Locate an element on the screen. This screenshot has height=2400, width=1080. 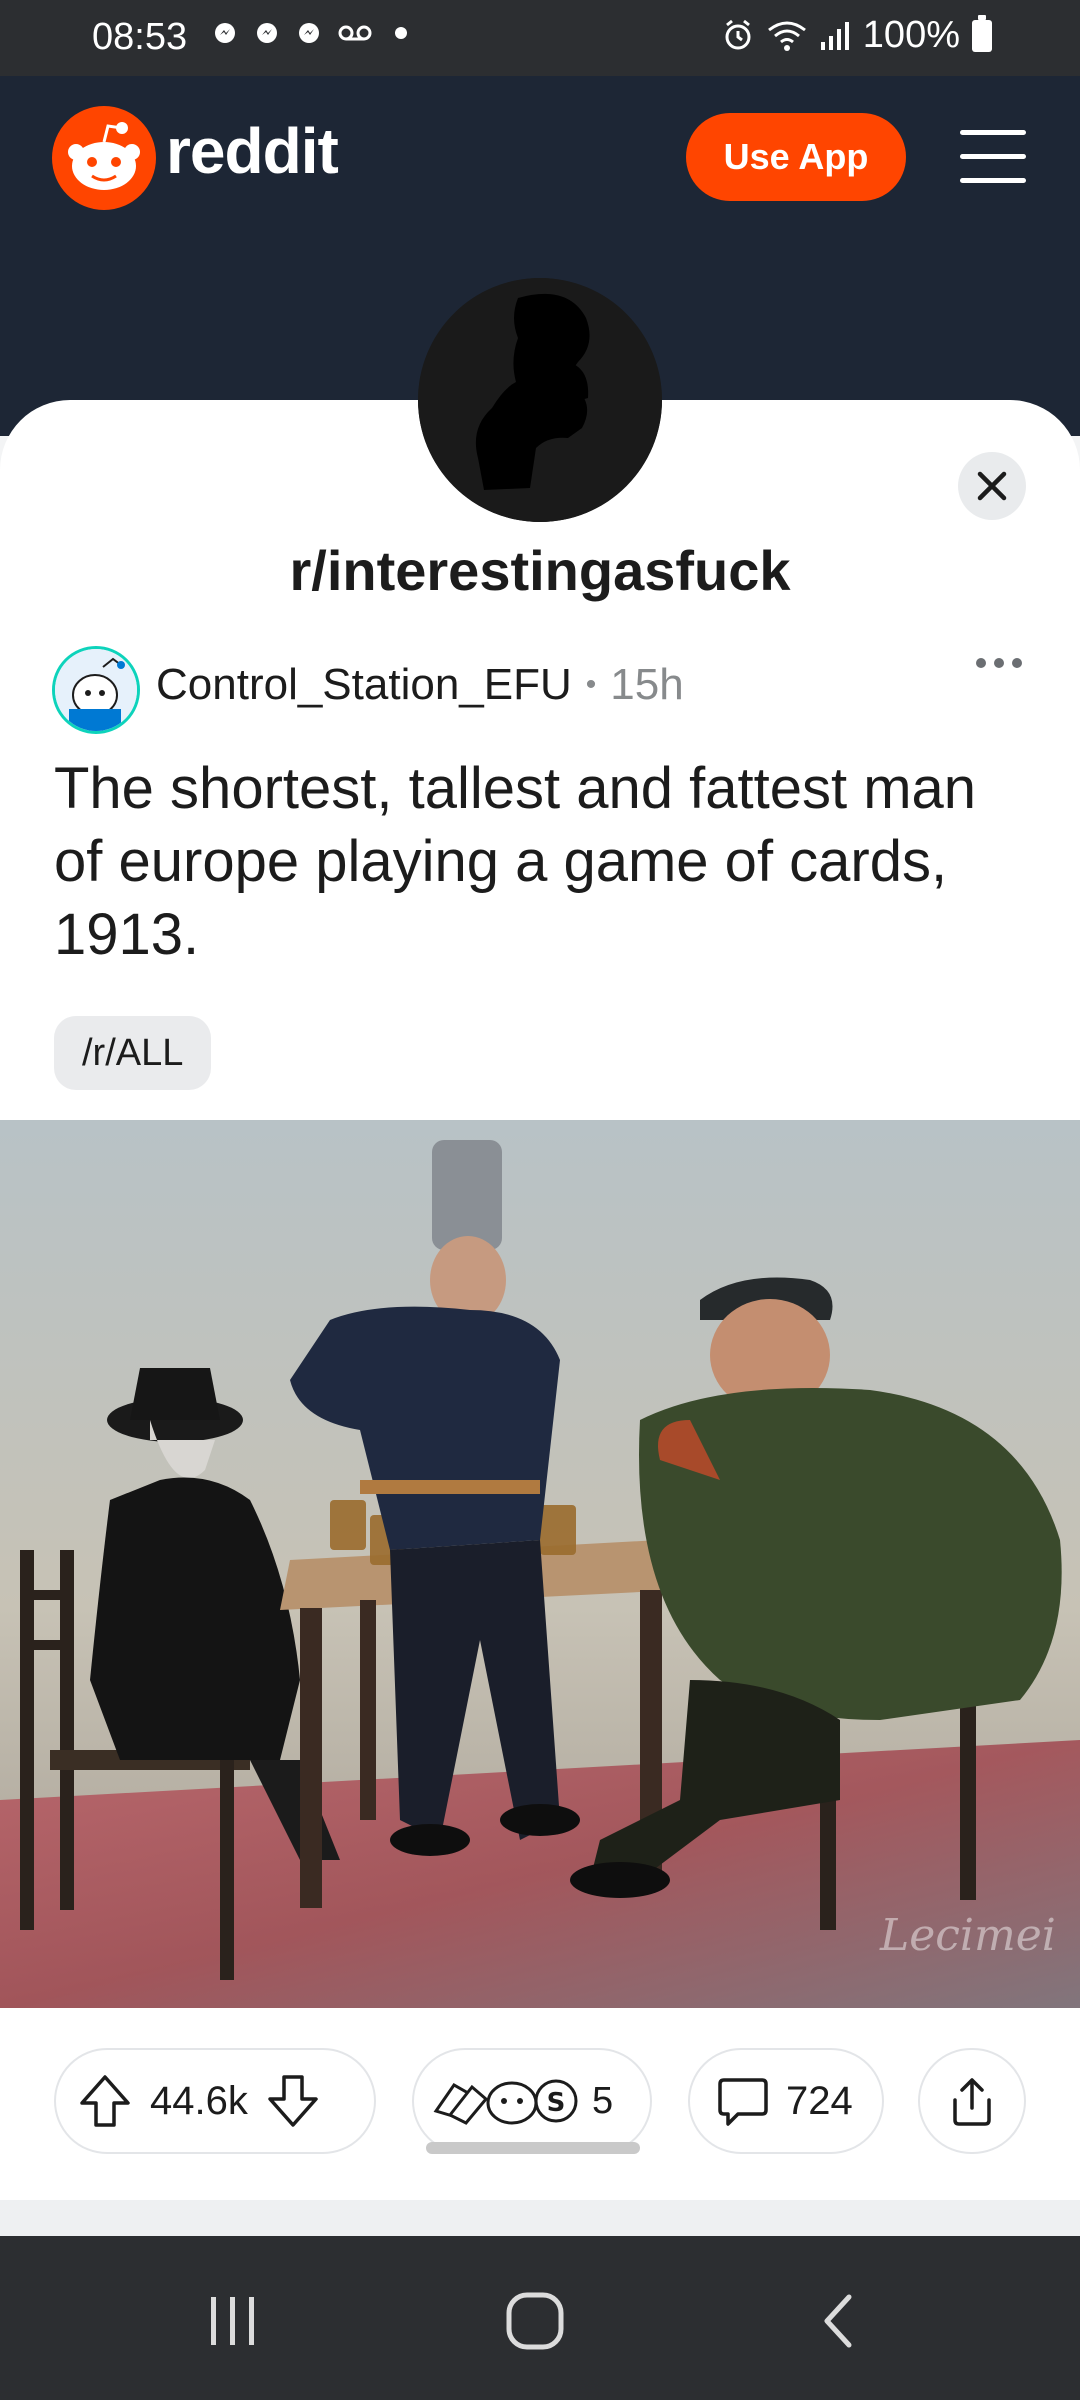
notification-icons is located at coordinates (313, 33).